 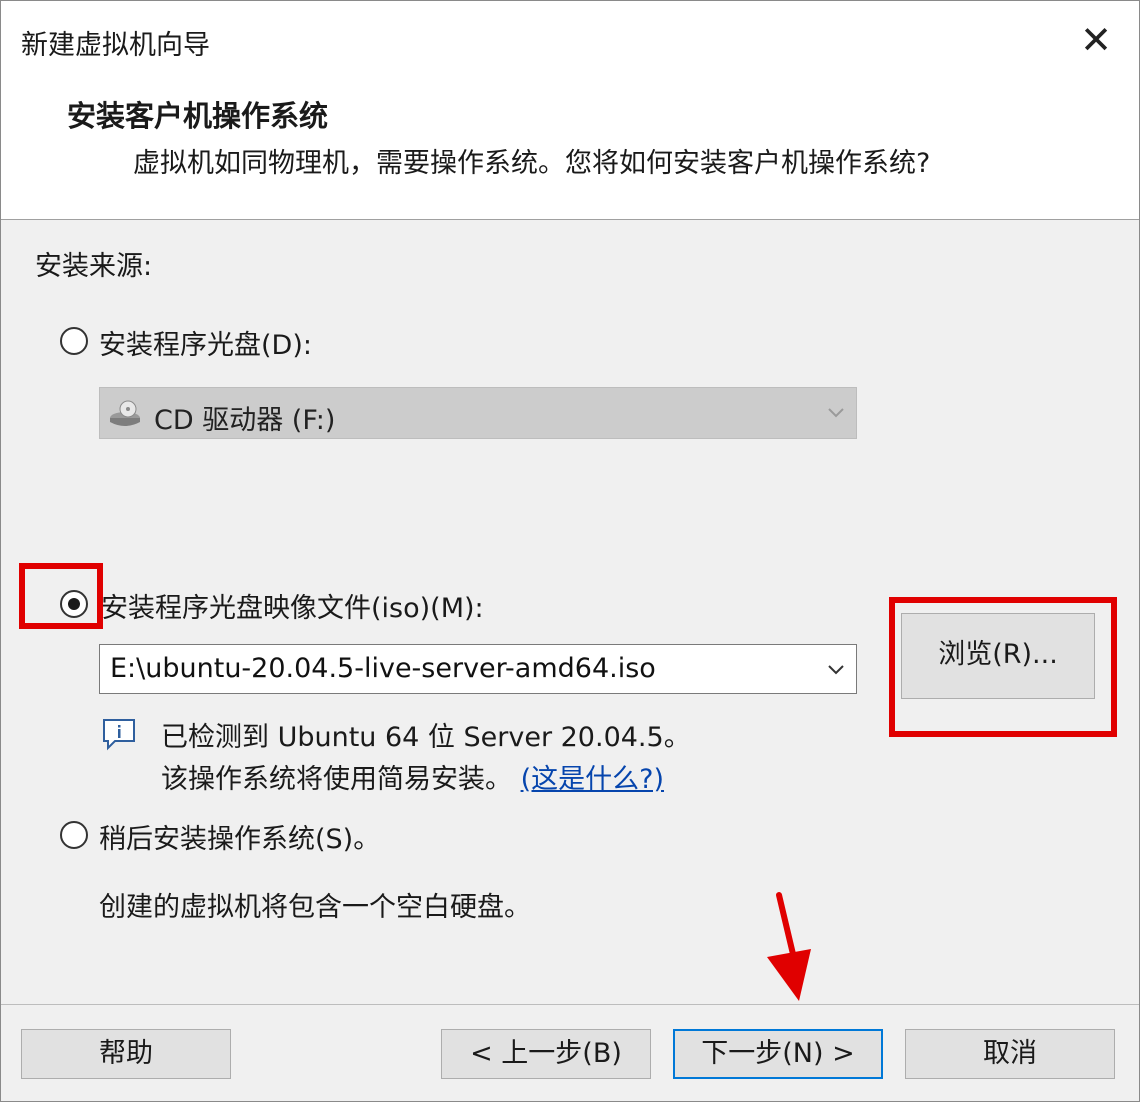 I want to click on cd-drive-icon, so click(x=125, y=413).